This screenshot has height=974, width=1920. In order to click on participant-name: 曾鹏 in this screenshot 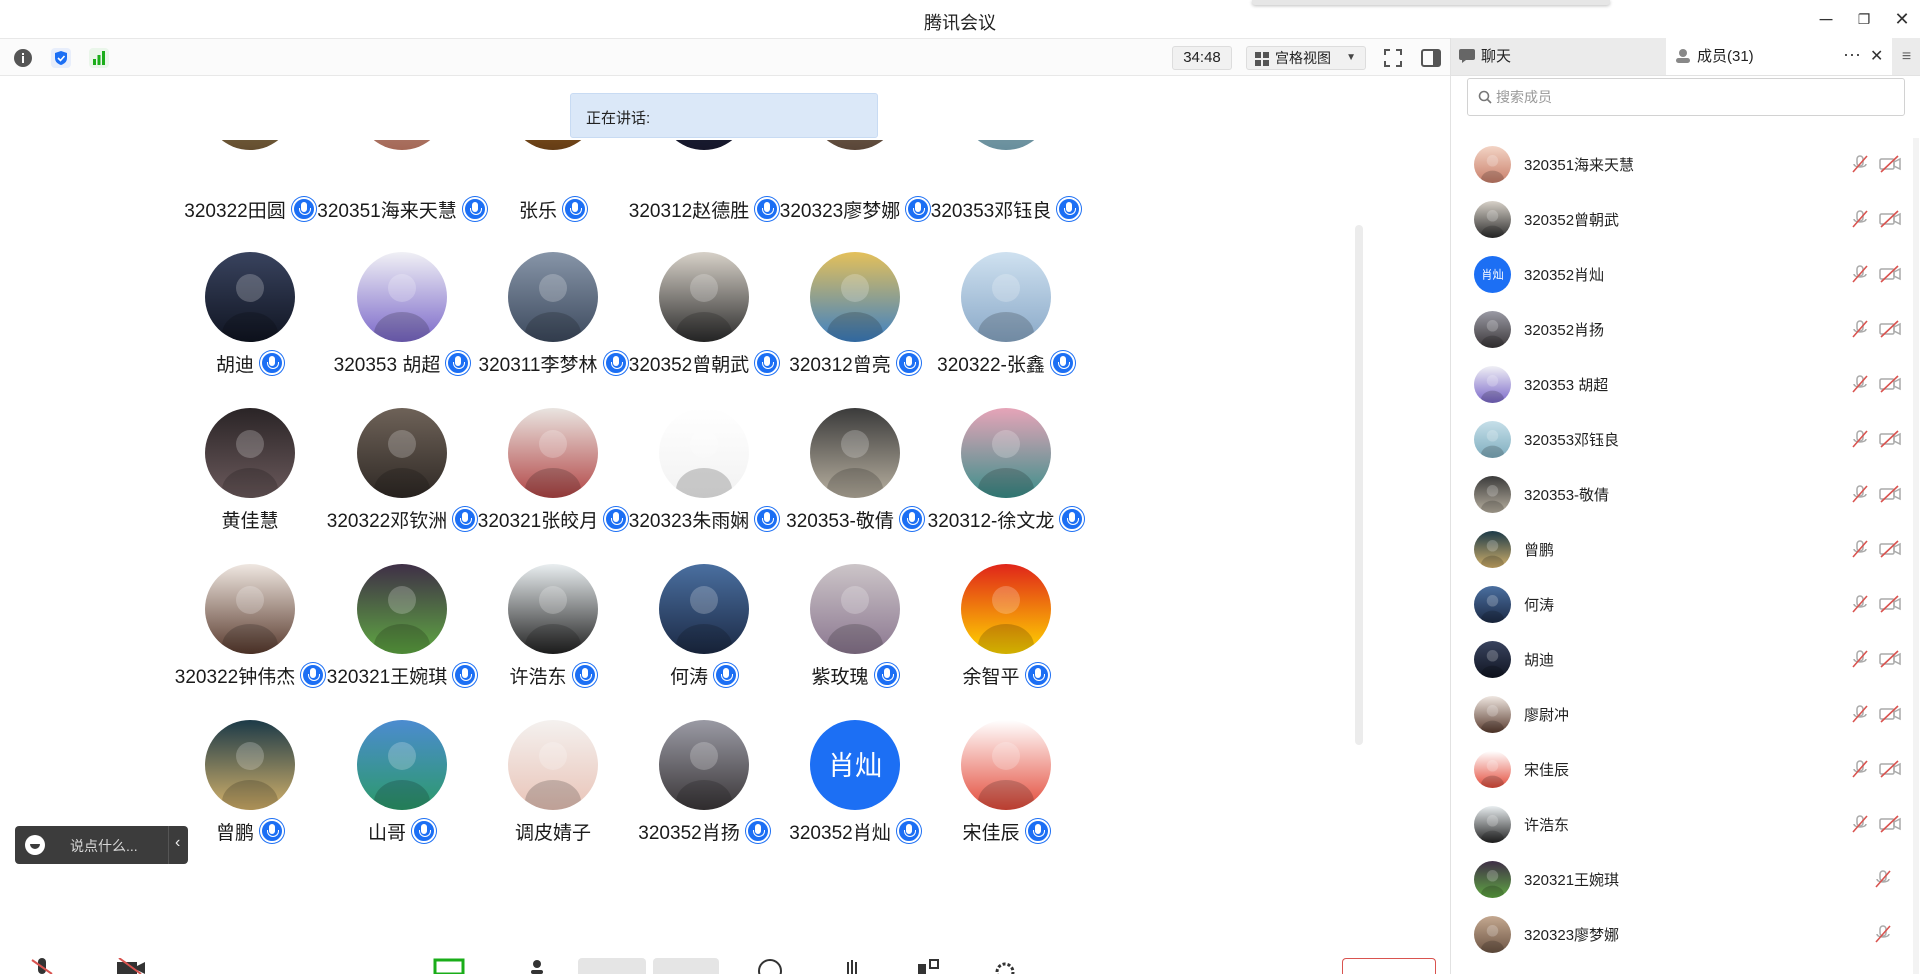, I will do `click(234, 833)`.